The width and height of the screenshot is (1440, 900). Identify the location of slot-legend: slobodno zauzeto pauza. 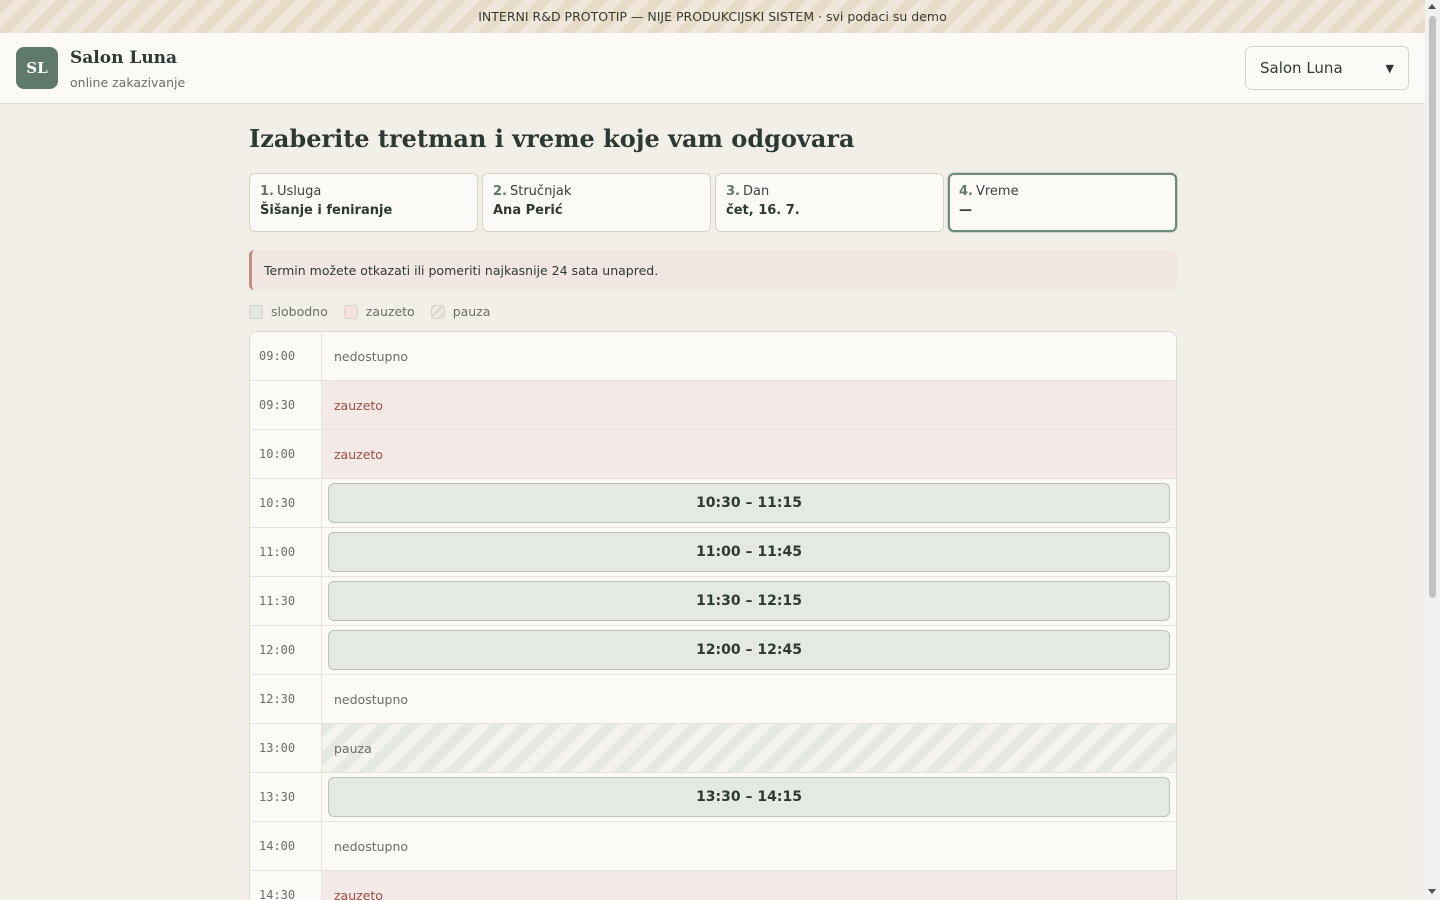
(377, 311).